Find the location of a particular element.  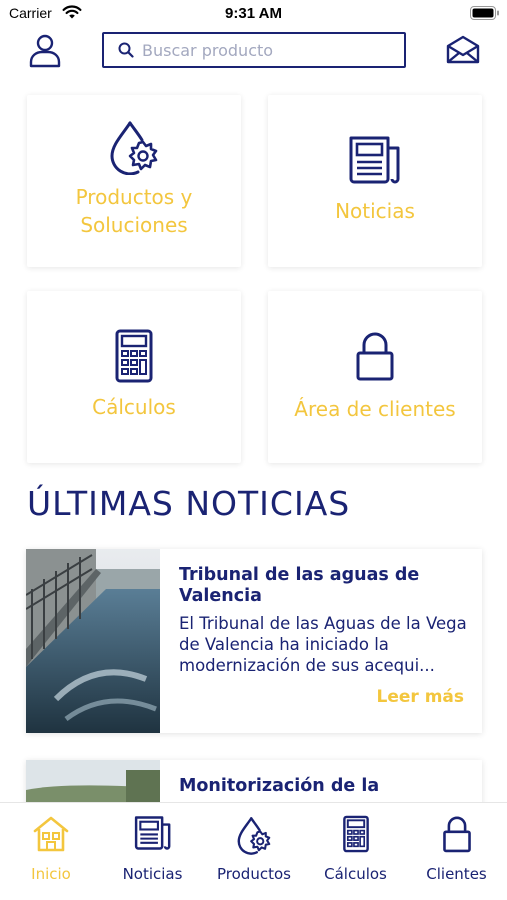

status-time: 9:31 AM is located at coordinates (253, 13).